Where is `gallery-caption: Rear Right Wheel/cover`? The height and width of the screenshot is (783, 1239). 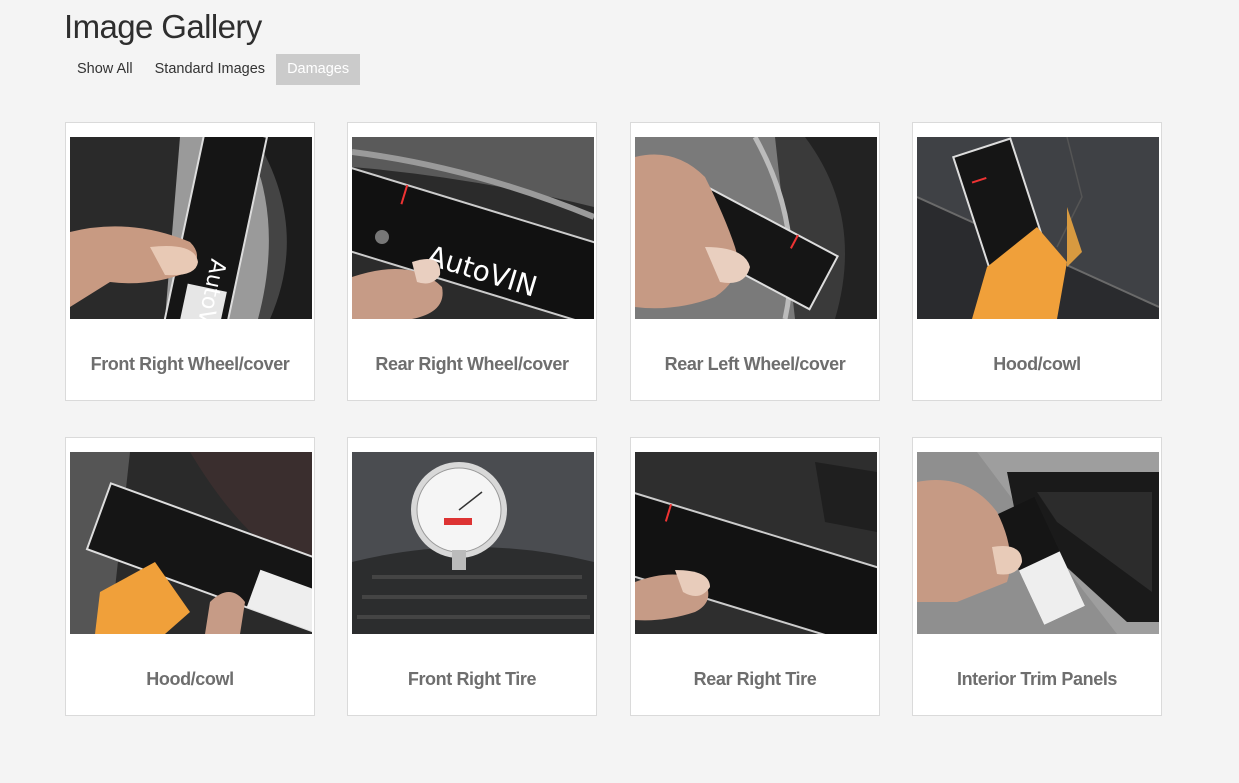
gallery-caption: Rear Right Wheel/cover is located at coordinates (472, 364).